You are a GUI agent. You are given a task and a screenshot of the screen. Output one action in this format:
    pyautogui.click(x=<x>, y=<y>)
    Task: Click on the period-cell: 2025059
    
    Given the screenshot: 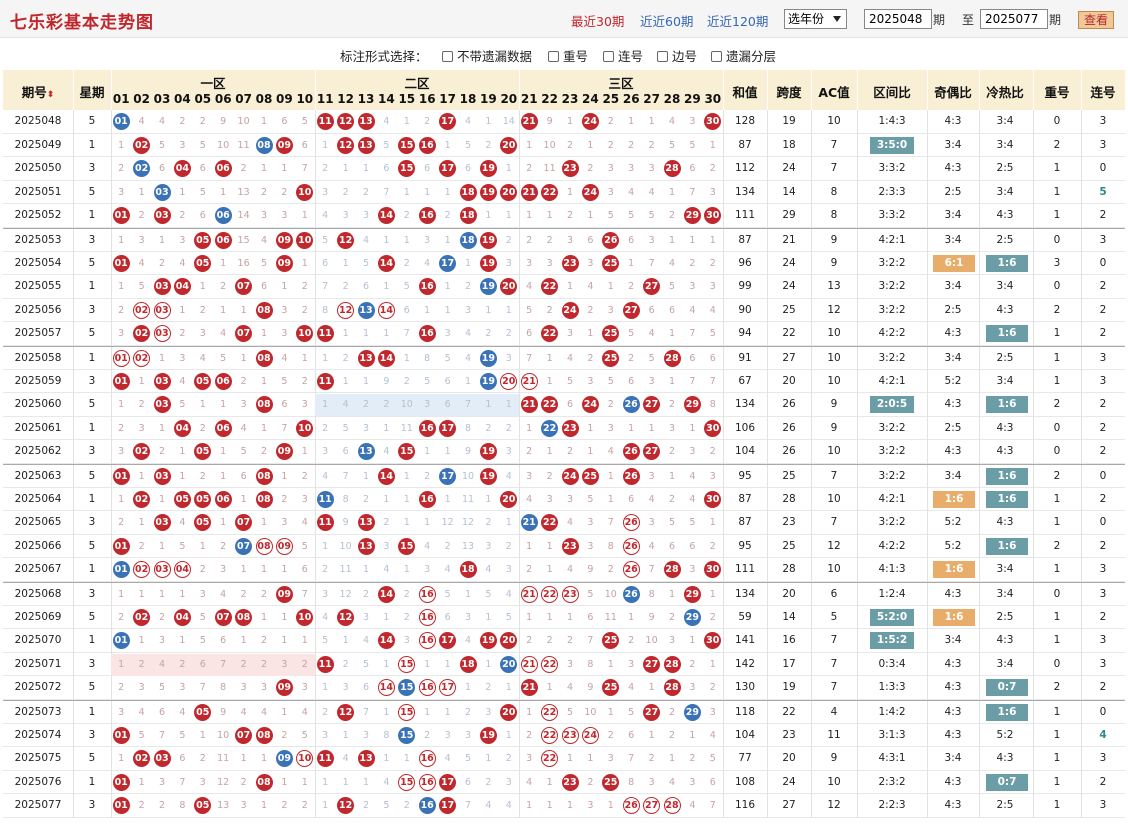 What is the action you would take?
    pyautogui.click(x=38, y=380)
    